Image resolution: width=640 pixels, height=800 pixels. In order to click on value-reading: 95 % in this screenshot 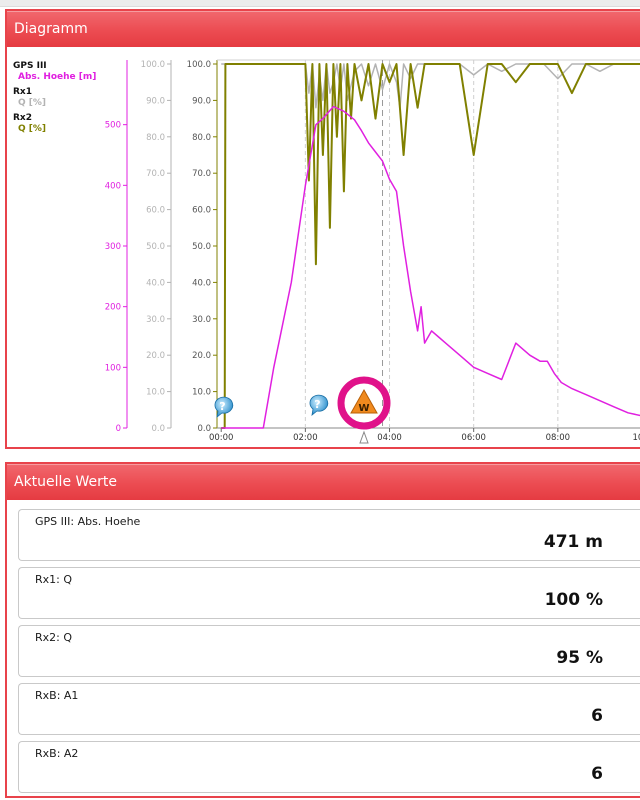, I will do `click(579, 658)`.